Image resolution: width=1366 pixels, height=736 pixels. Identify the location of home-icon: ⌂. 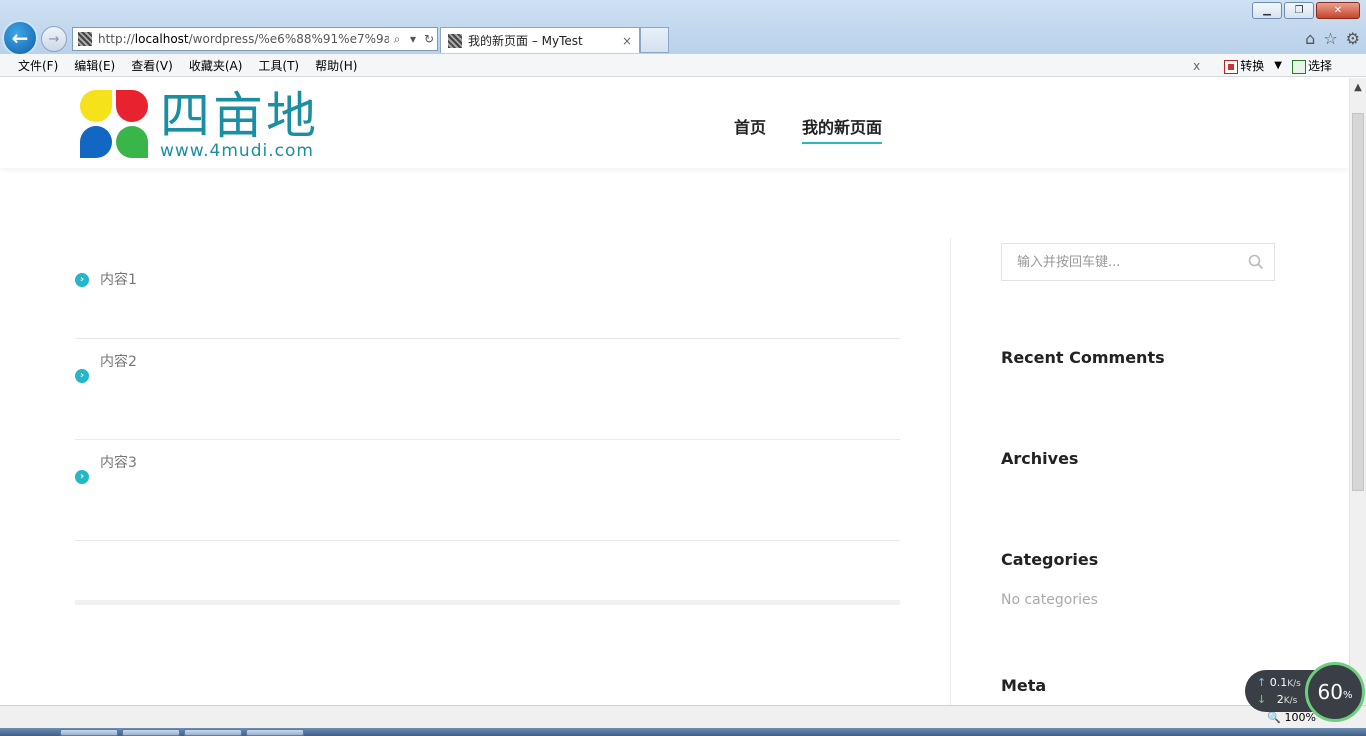
(1310, 38).